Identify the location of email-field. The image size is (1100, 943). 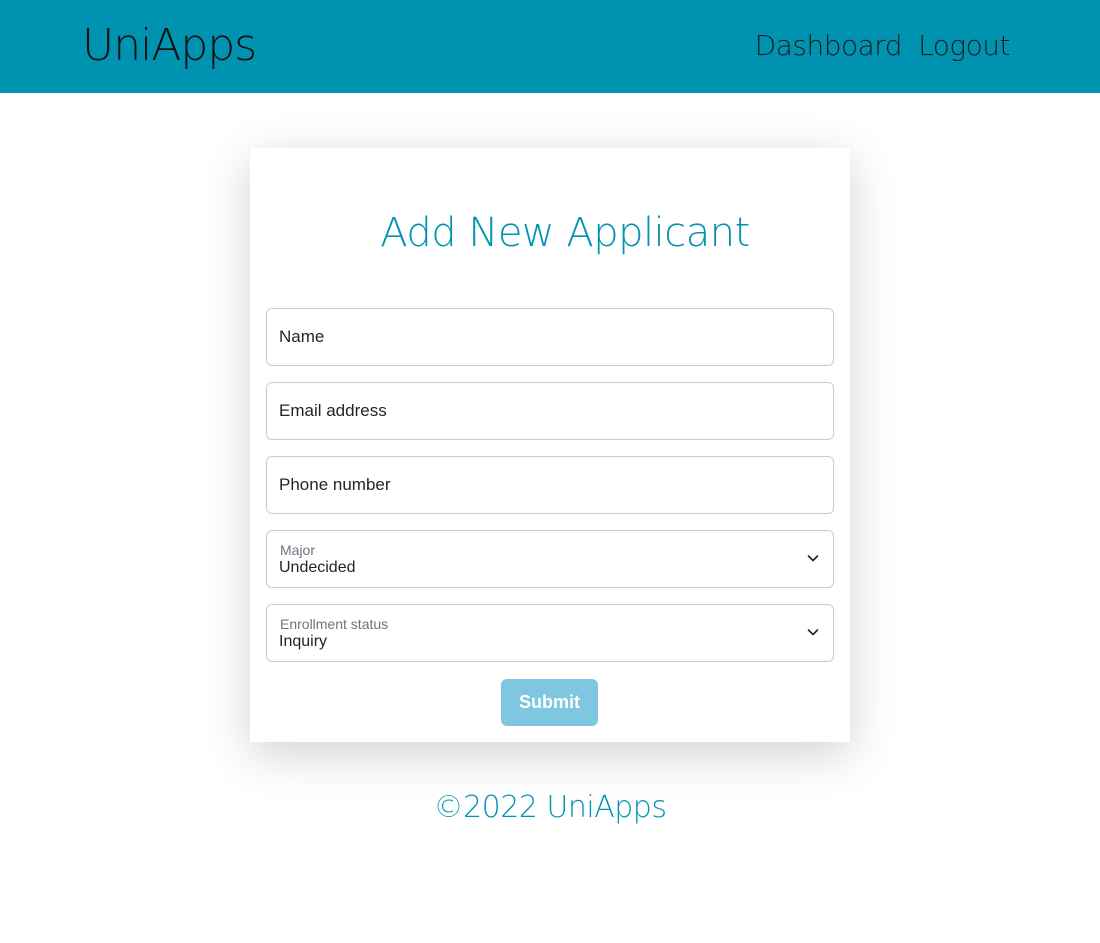
(550, 411).